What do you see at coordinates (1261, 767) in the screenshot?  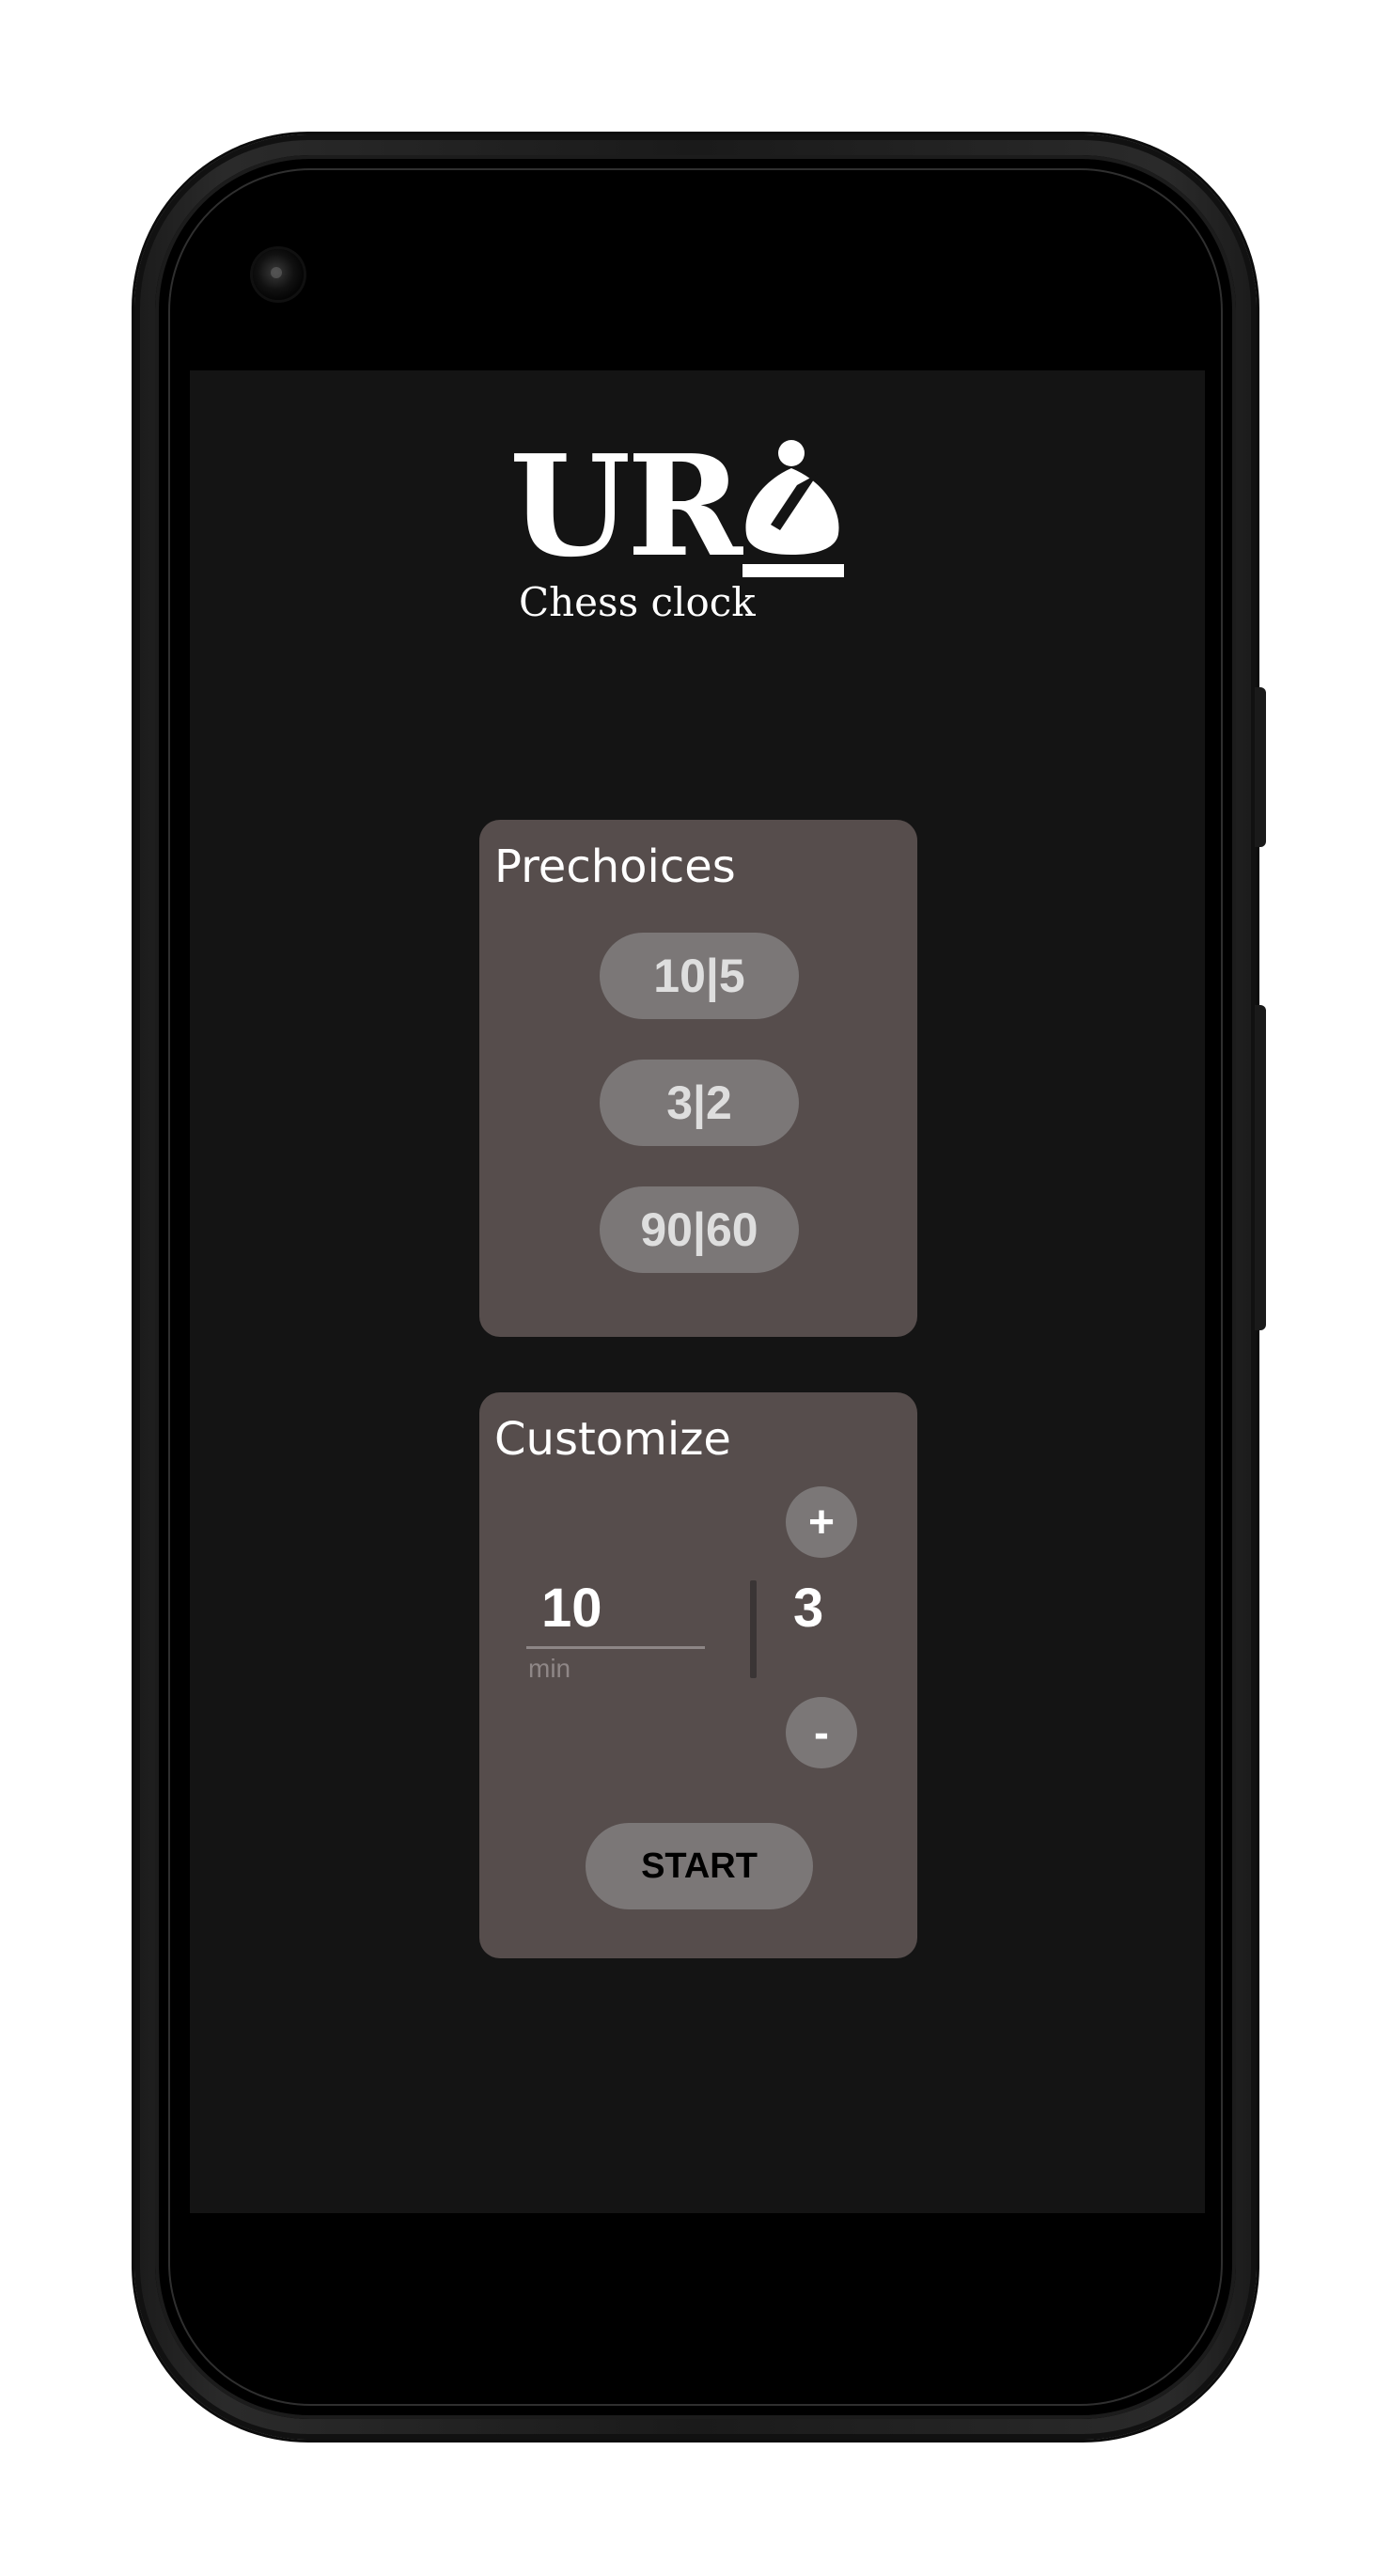 I see `power-button` at bounding box center [1261, 767].